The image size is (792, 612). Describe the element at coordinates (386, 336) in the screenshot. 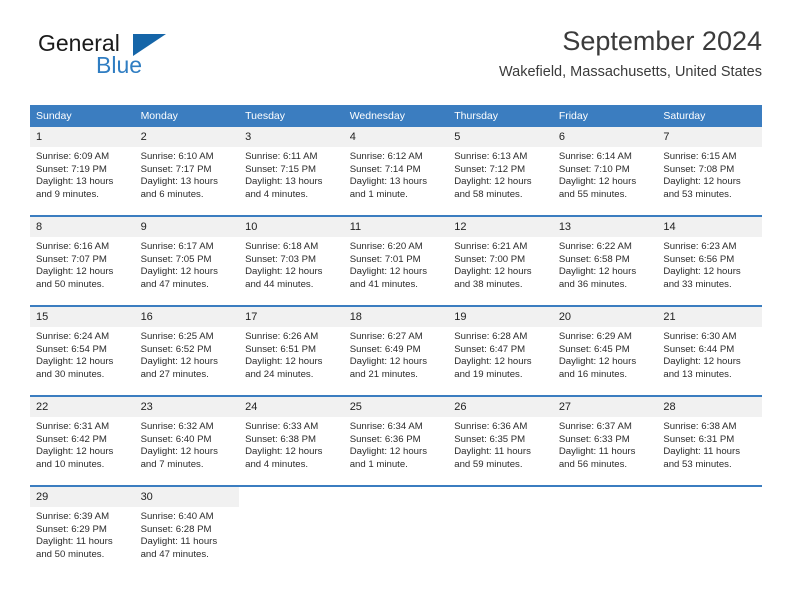

I see `sunrise-time: Sunrise: 6:27 AM` at that location.